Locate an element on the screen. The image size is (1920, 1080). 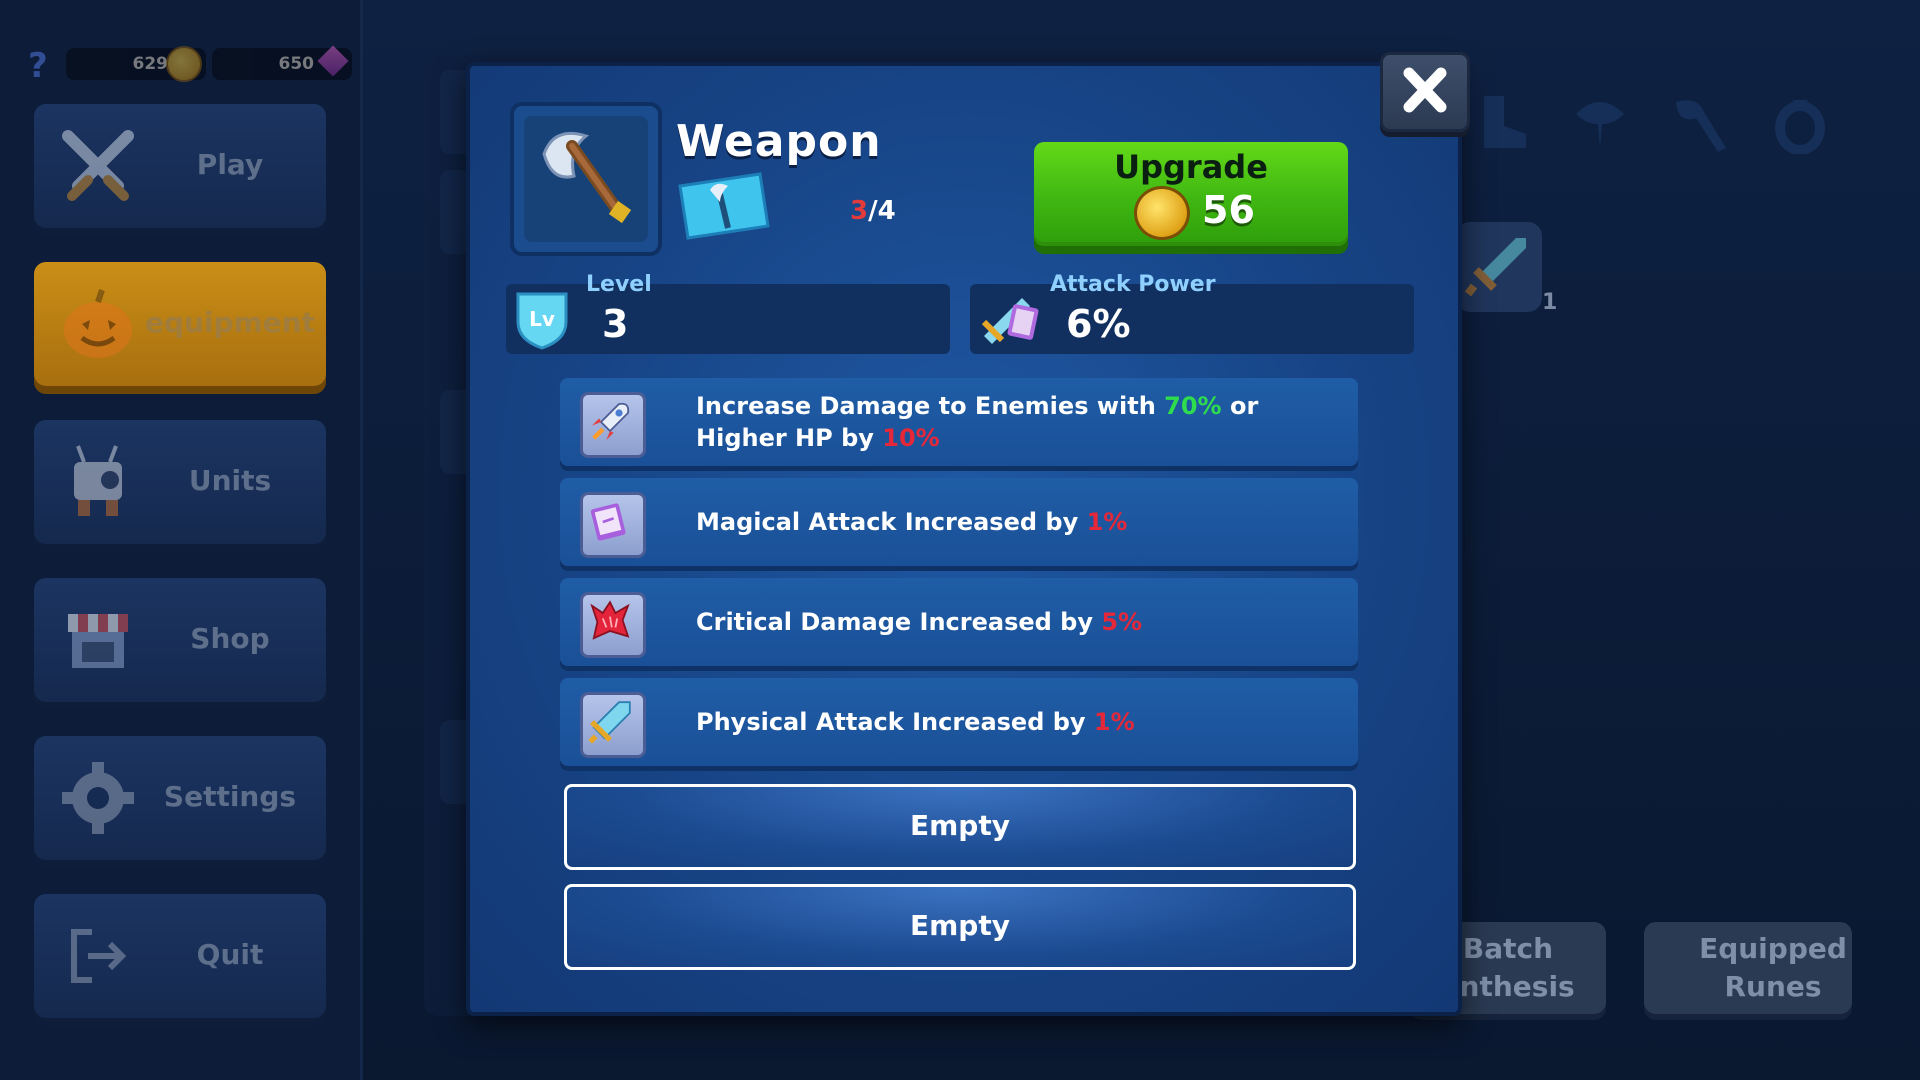
level-label: Level is located at coordinates (619, 284).